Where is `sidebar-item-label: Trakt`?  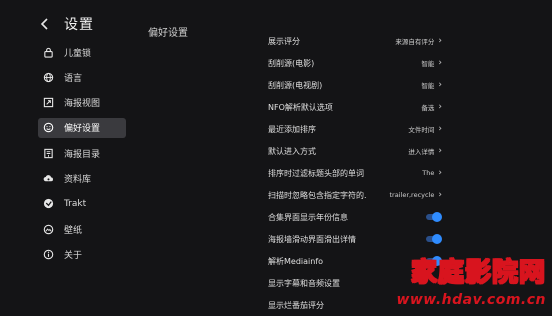
sidebar-item-label: Trakt is located at coordinates (75, 203).